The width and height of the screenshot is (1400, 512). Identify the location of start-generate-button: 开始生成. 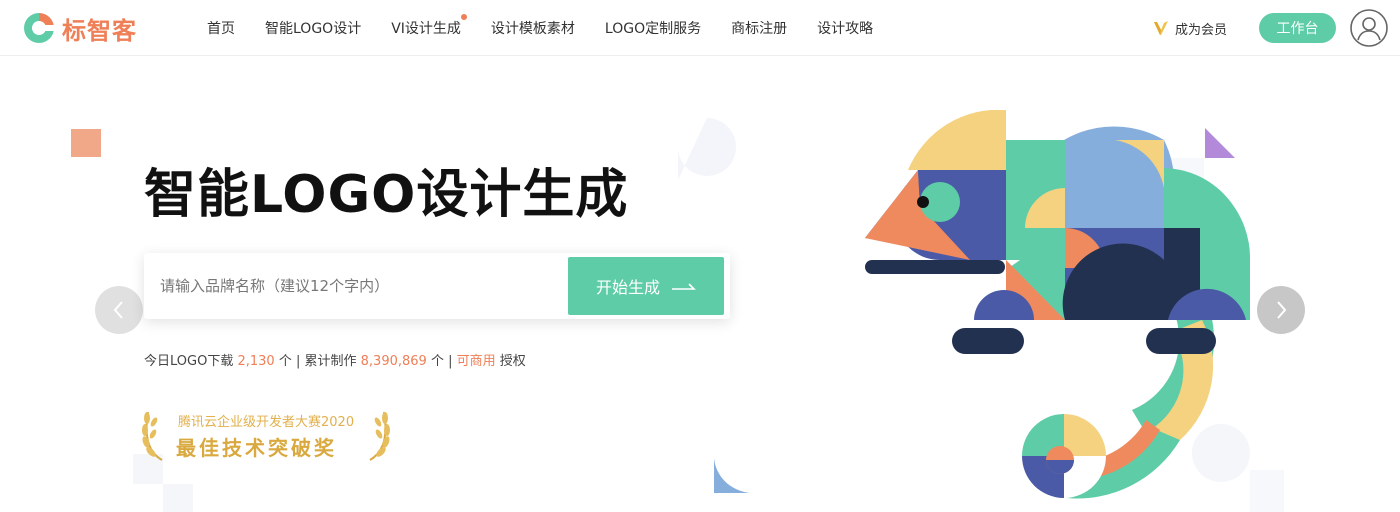
(646, 286).